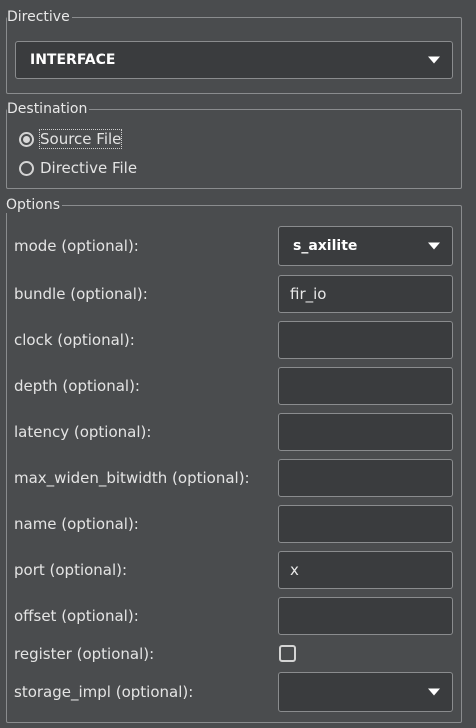  Describe the element at coordinates (89, 168) in the screenshot. I see `radio-directive-file-label: Directive File` at that location.